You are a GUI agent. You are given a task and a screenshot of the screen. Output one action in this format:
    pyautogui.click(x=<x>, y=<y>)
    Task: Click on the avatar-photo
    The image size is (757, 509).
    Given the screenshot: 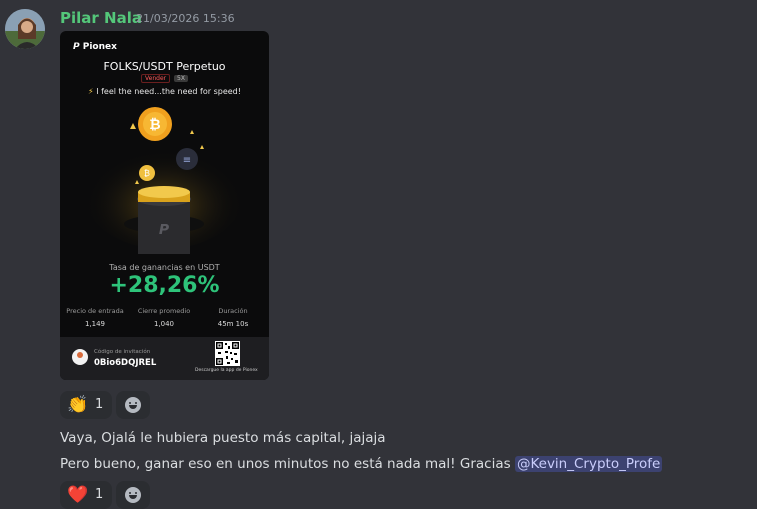 What is the action you would take?
    pyautogui.click(x=25, y=29)
    